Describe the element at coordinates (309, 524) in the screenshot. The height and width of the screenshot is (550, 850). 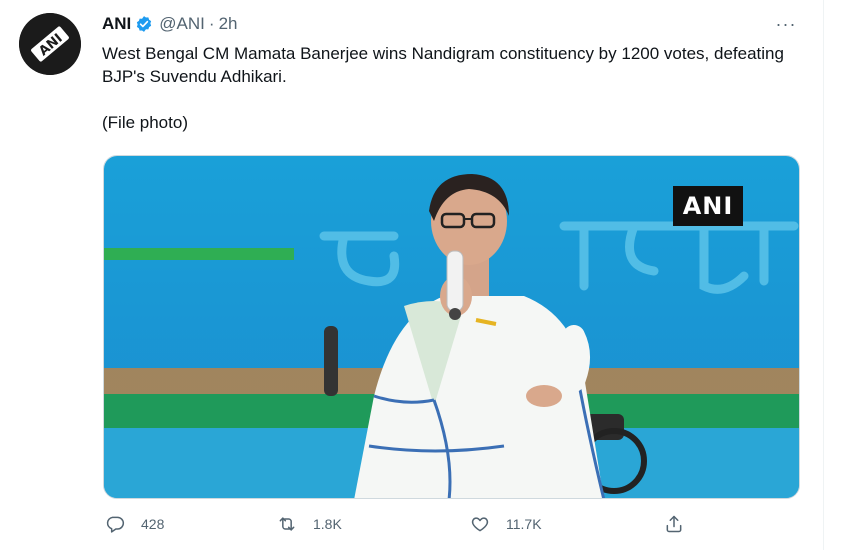
I see `retweet-button: 1.8K` at that location.